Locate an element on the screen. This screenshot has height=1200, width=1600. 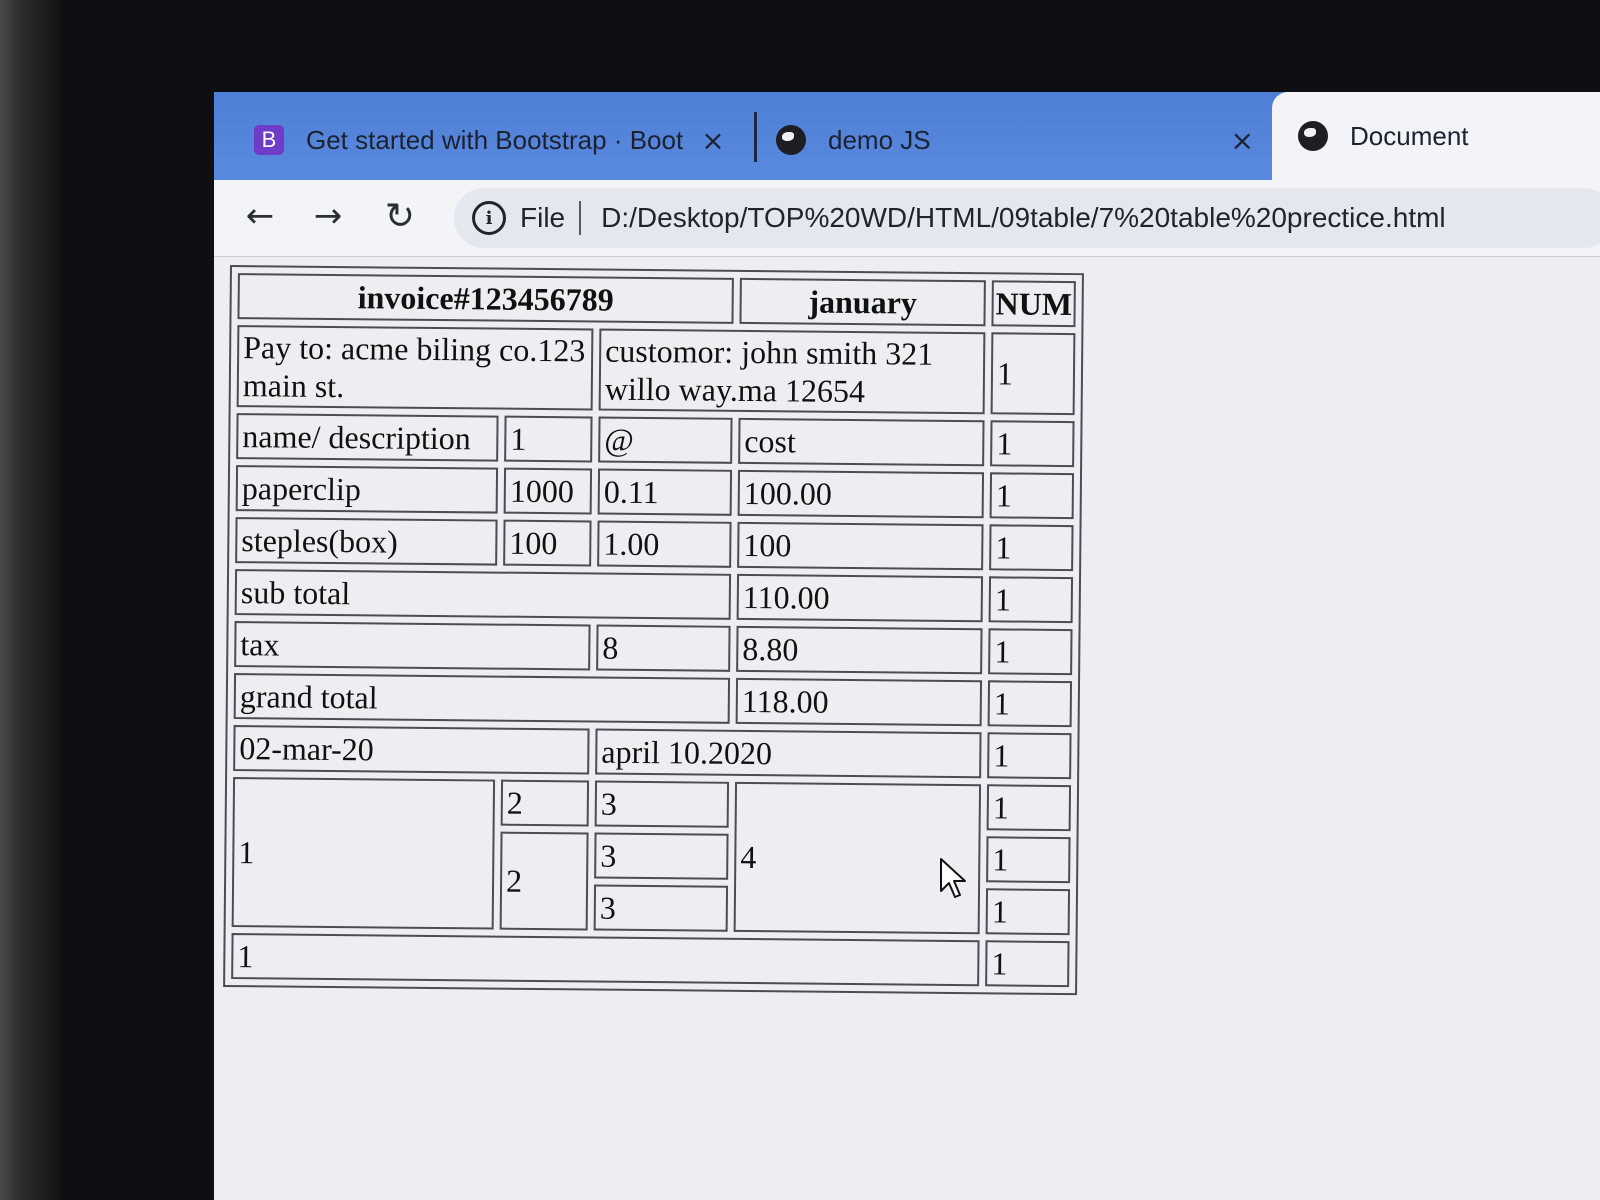
tab-title: demo JS is located at coordinates (879, 139).